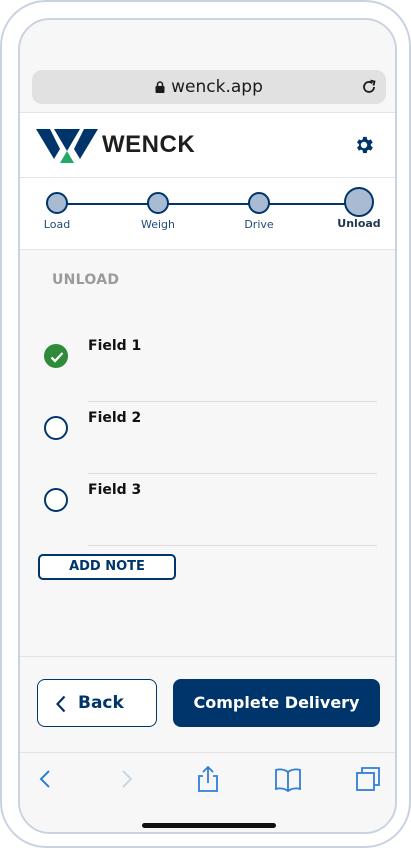 The width and height of the screenshot is (411, 848). Describe the element at coordinates (46, 779) in the screenshot. I see `browser-back-icon` at that location.